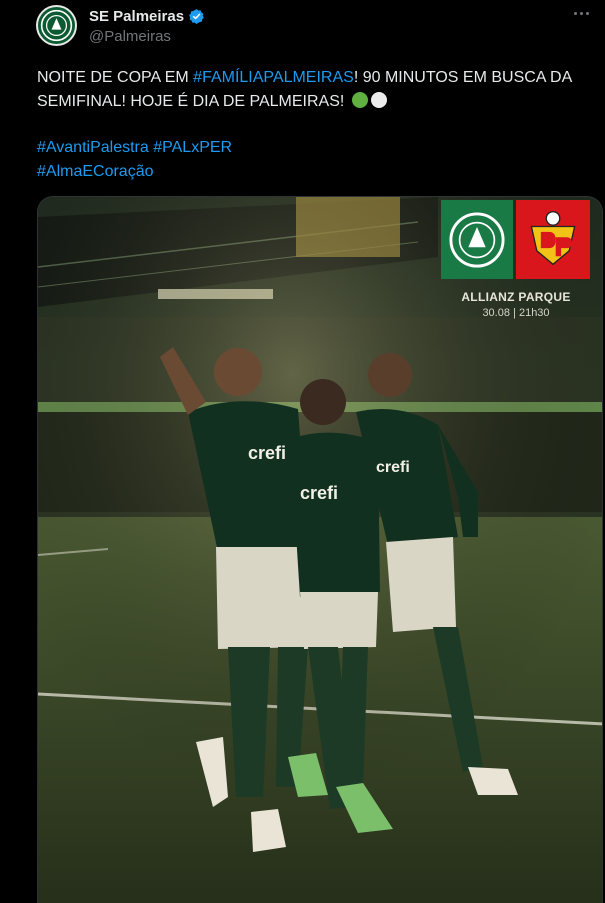 The image size is (605, 903). I want to click on user-handle: @Palmeiras, so click(130, 36).